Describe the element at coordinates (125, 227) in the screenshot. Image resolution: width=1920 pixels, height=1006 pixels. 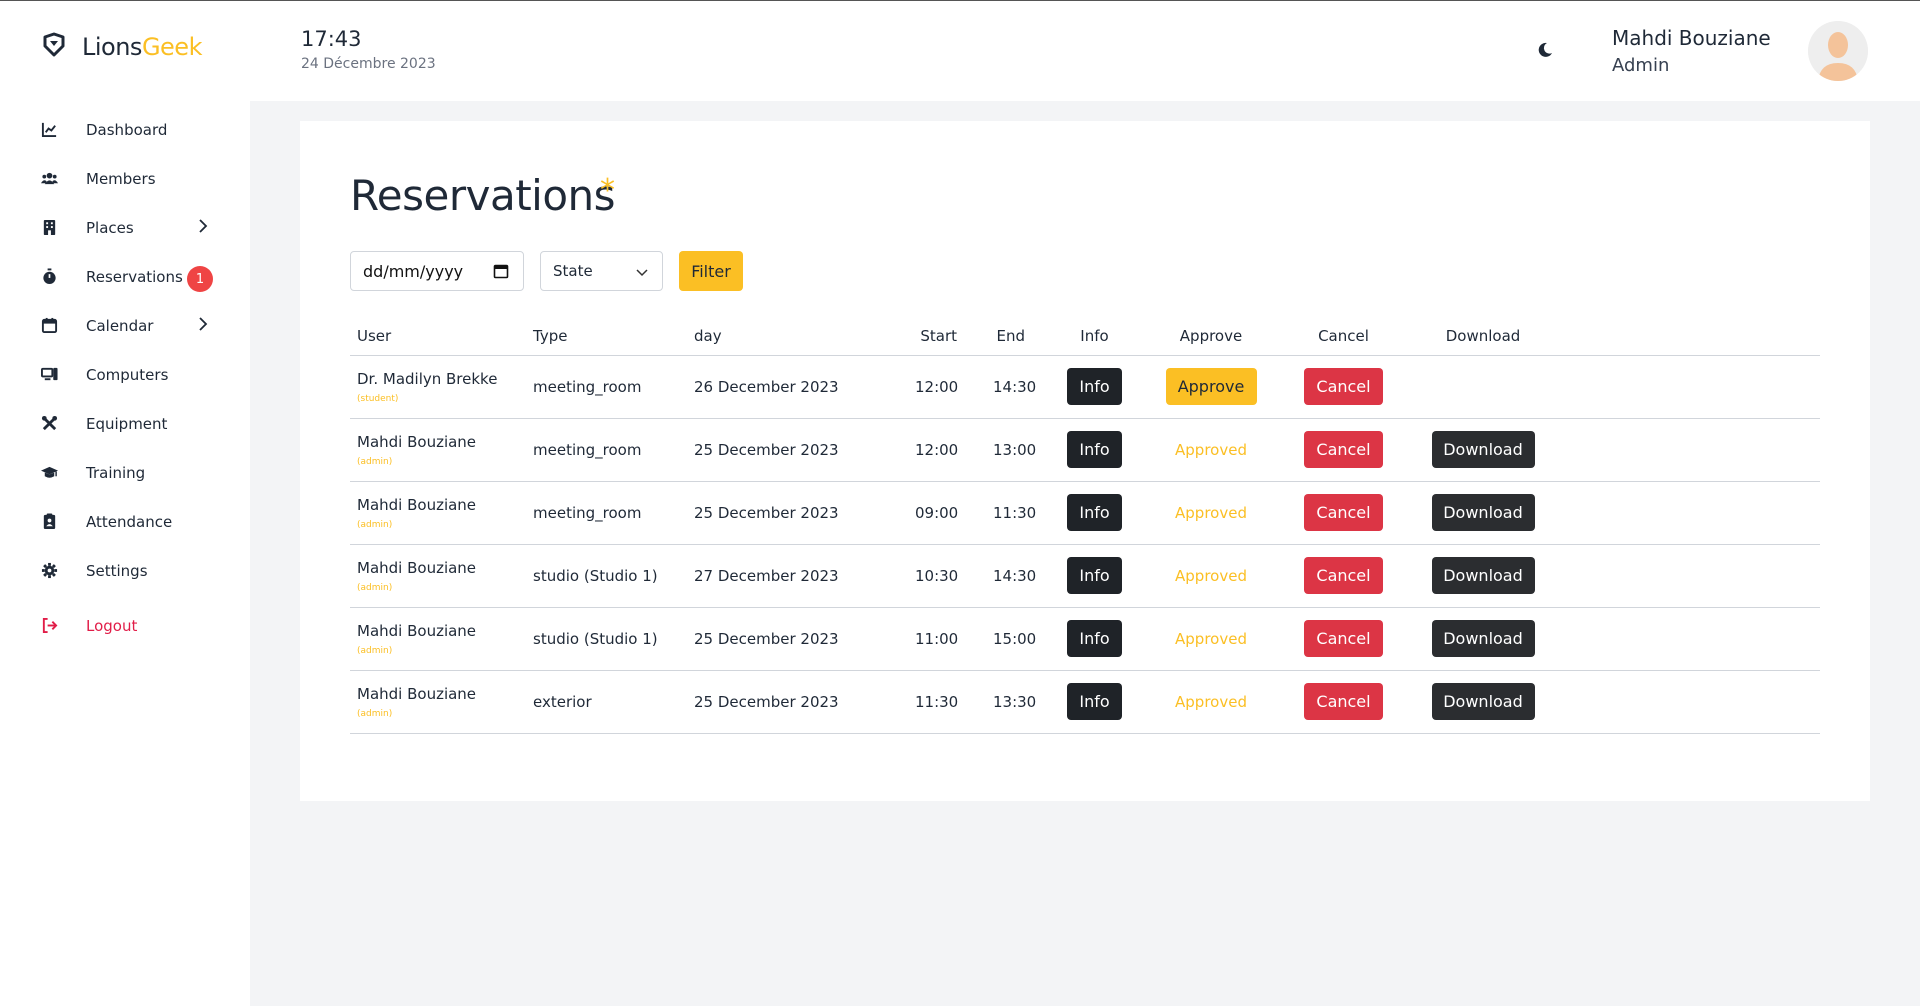
I see `sidebar-item-places: Places` at that location.